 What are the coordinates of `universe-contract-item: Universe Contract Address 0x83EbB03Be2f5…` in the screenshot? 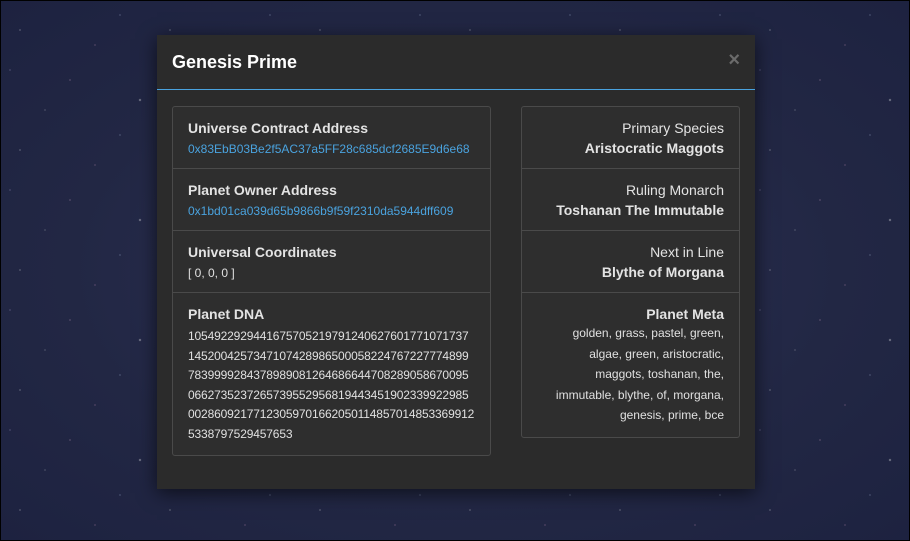 It's located at (331, 138).